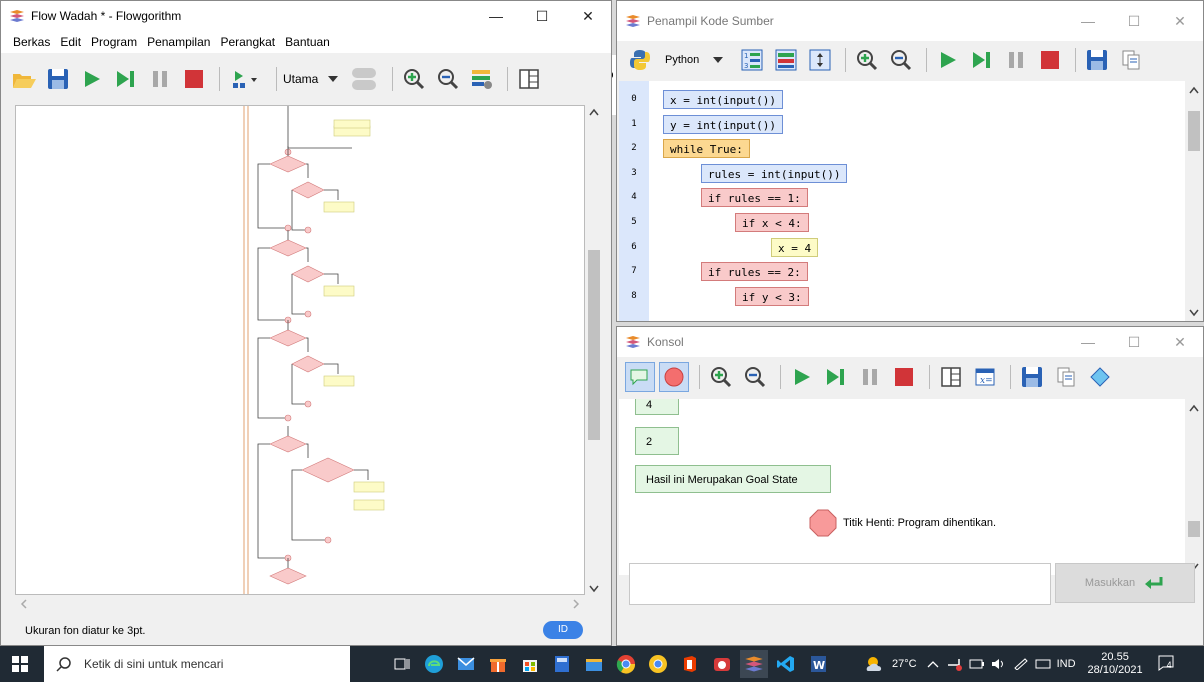 The height and width of the screenshot is (682, 1204). I want to click on chevron-down-icon, so click(718, 60).